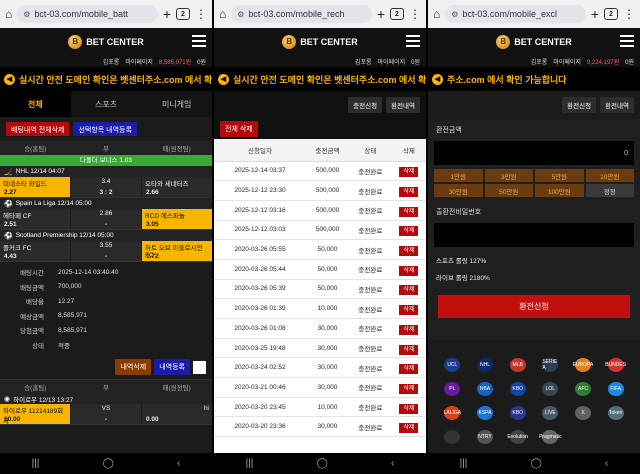 The width and height of the screenshot is (640, 474). What do you see at coordinates (239, 129) in the screenshot?
I see `delete-all-button: 전체 삭제` at bounding box center [239, 129].